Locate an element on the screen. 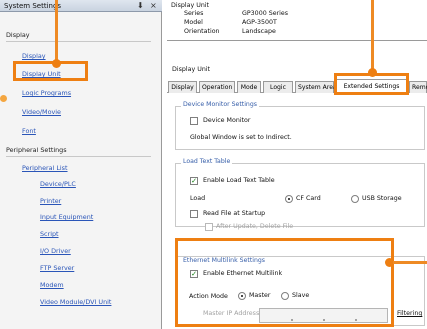  nav-input-equipment: Input Equipment is located at coordinates (66, 217).